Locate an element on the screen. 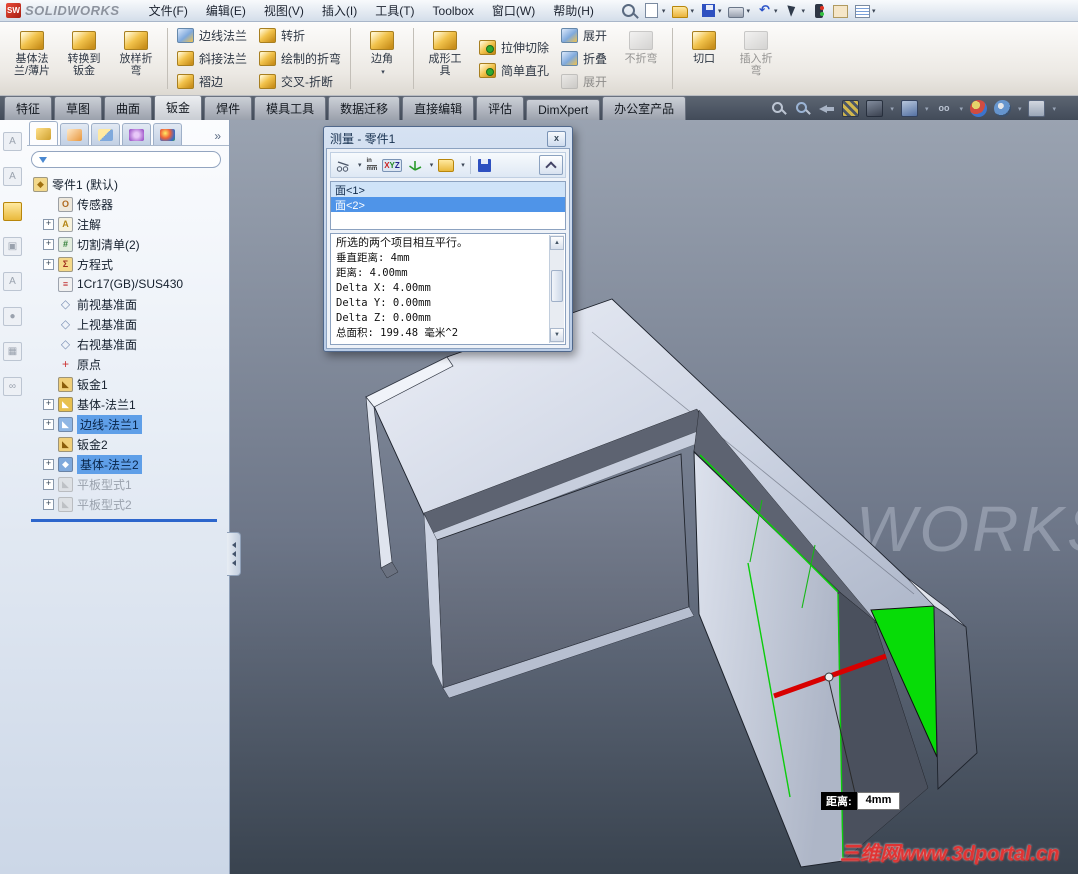 The height and width of the screenshot is (874, 1078). menu-item-3: 视图(V) is located at coordinates (284, 10).